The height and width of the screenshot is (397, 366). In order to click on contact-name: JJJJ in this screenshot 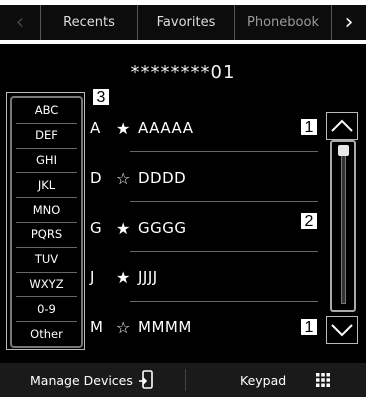, I will do `click(148, 277)`.